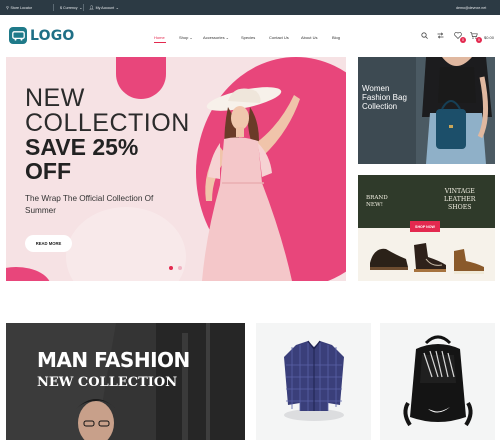 This screenshot has width=500, height=440. I want to click on banner-bag-line2: Fashion Bag, so click(384, 97).